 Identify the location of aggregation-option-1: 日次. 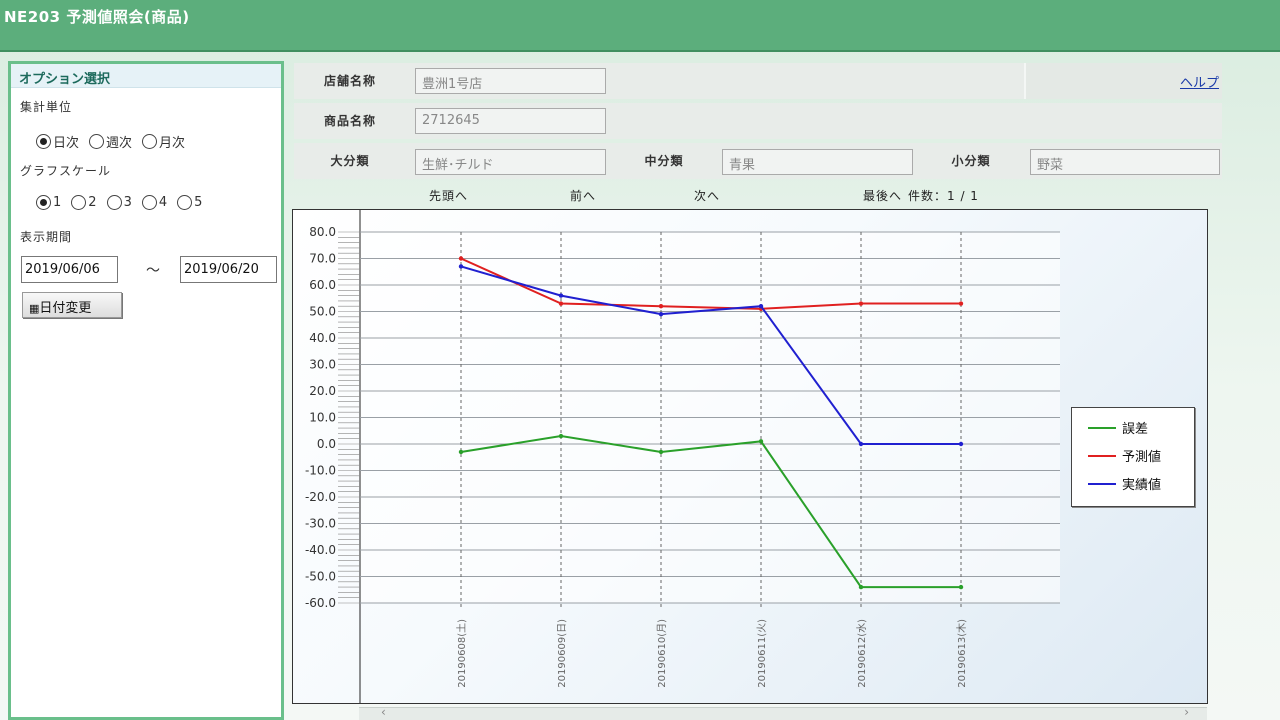
(57, 141).